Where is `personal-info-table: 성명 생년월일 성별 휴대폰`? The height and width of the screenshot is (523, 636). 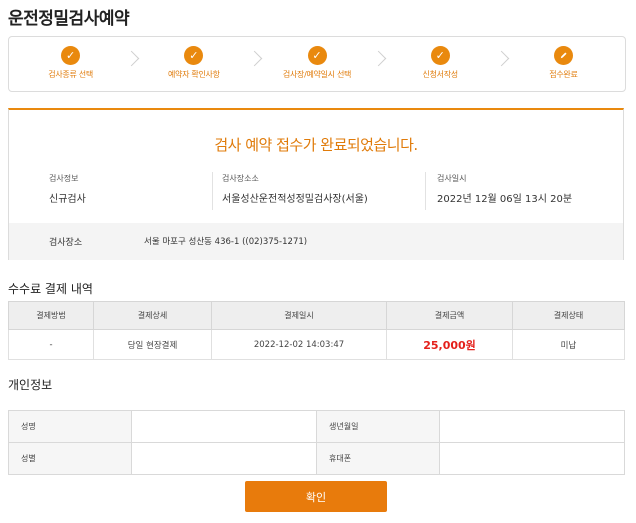
personal-info-table: 성명 생년월일 성별 휴대폰 is located at coordinates (316, 442).